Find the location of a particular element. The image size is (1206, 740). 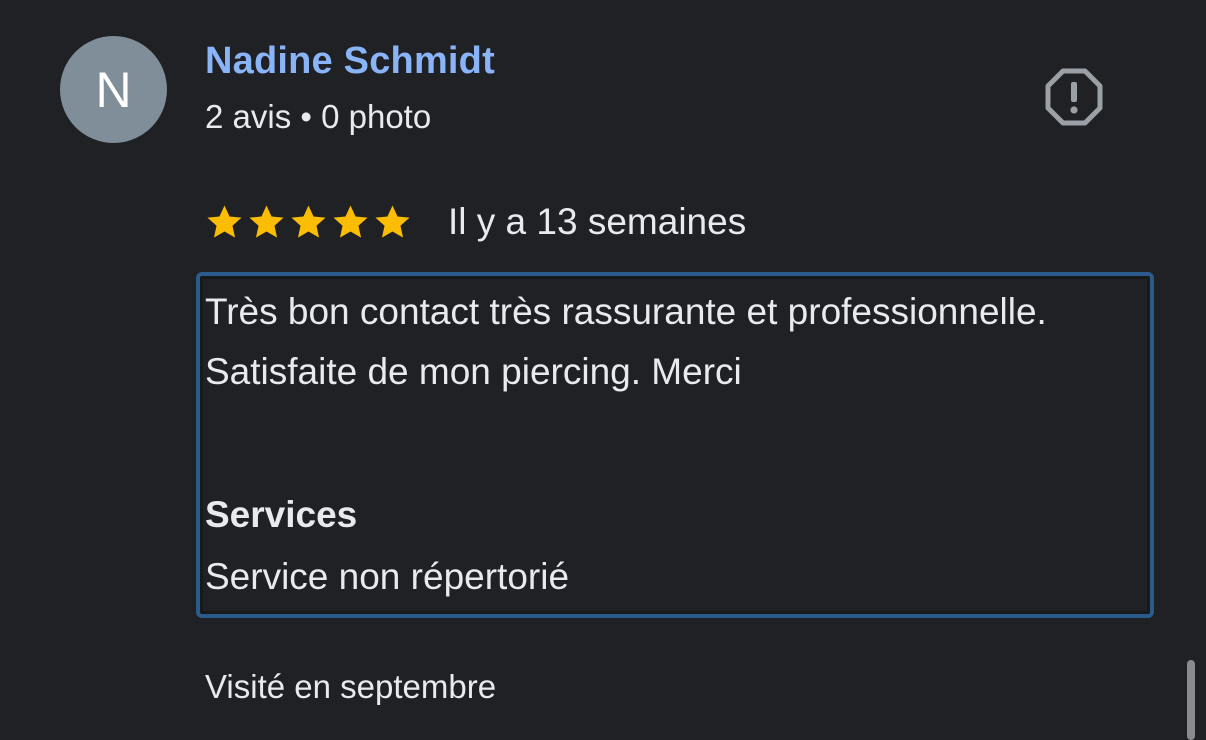

rating-row: Il y a 13 semaines is located at coordinates (475, 222).